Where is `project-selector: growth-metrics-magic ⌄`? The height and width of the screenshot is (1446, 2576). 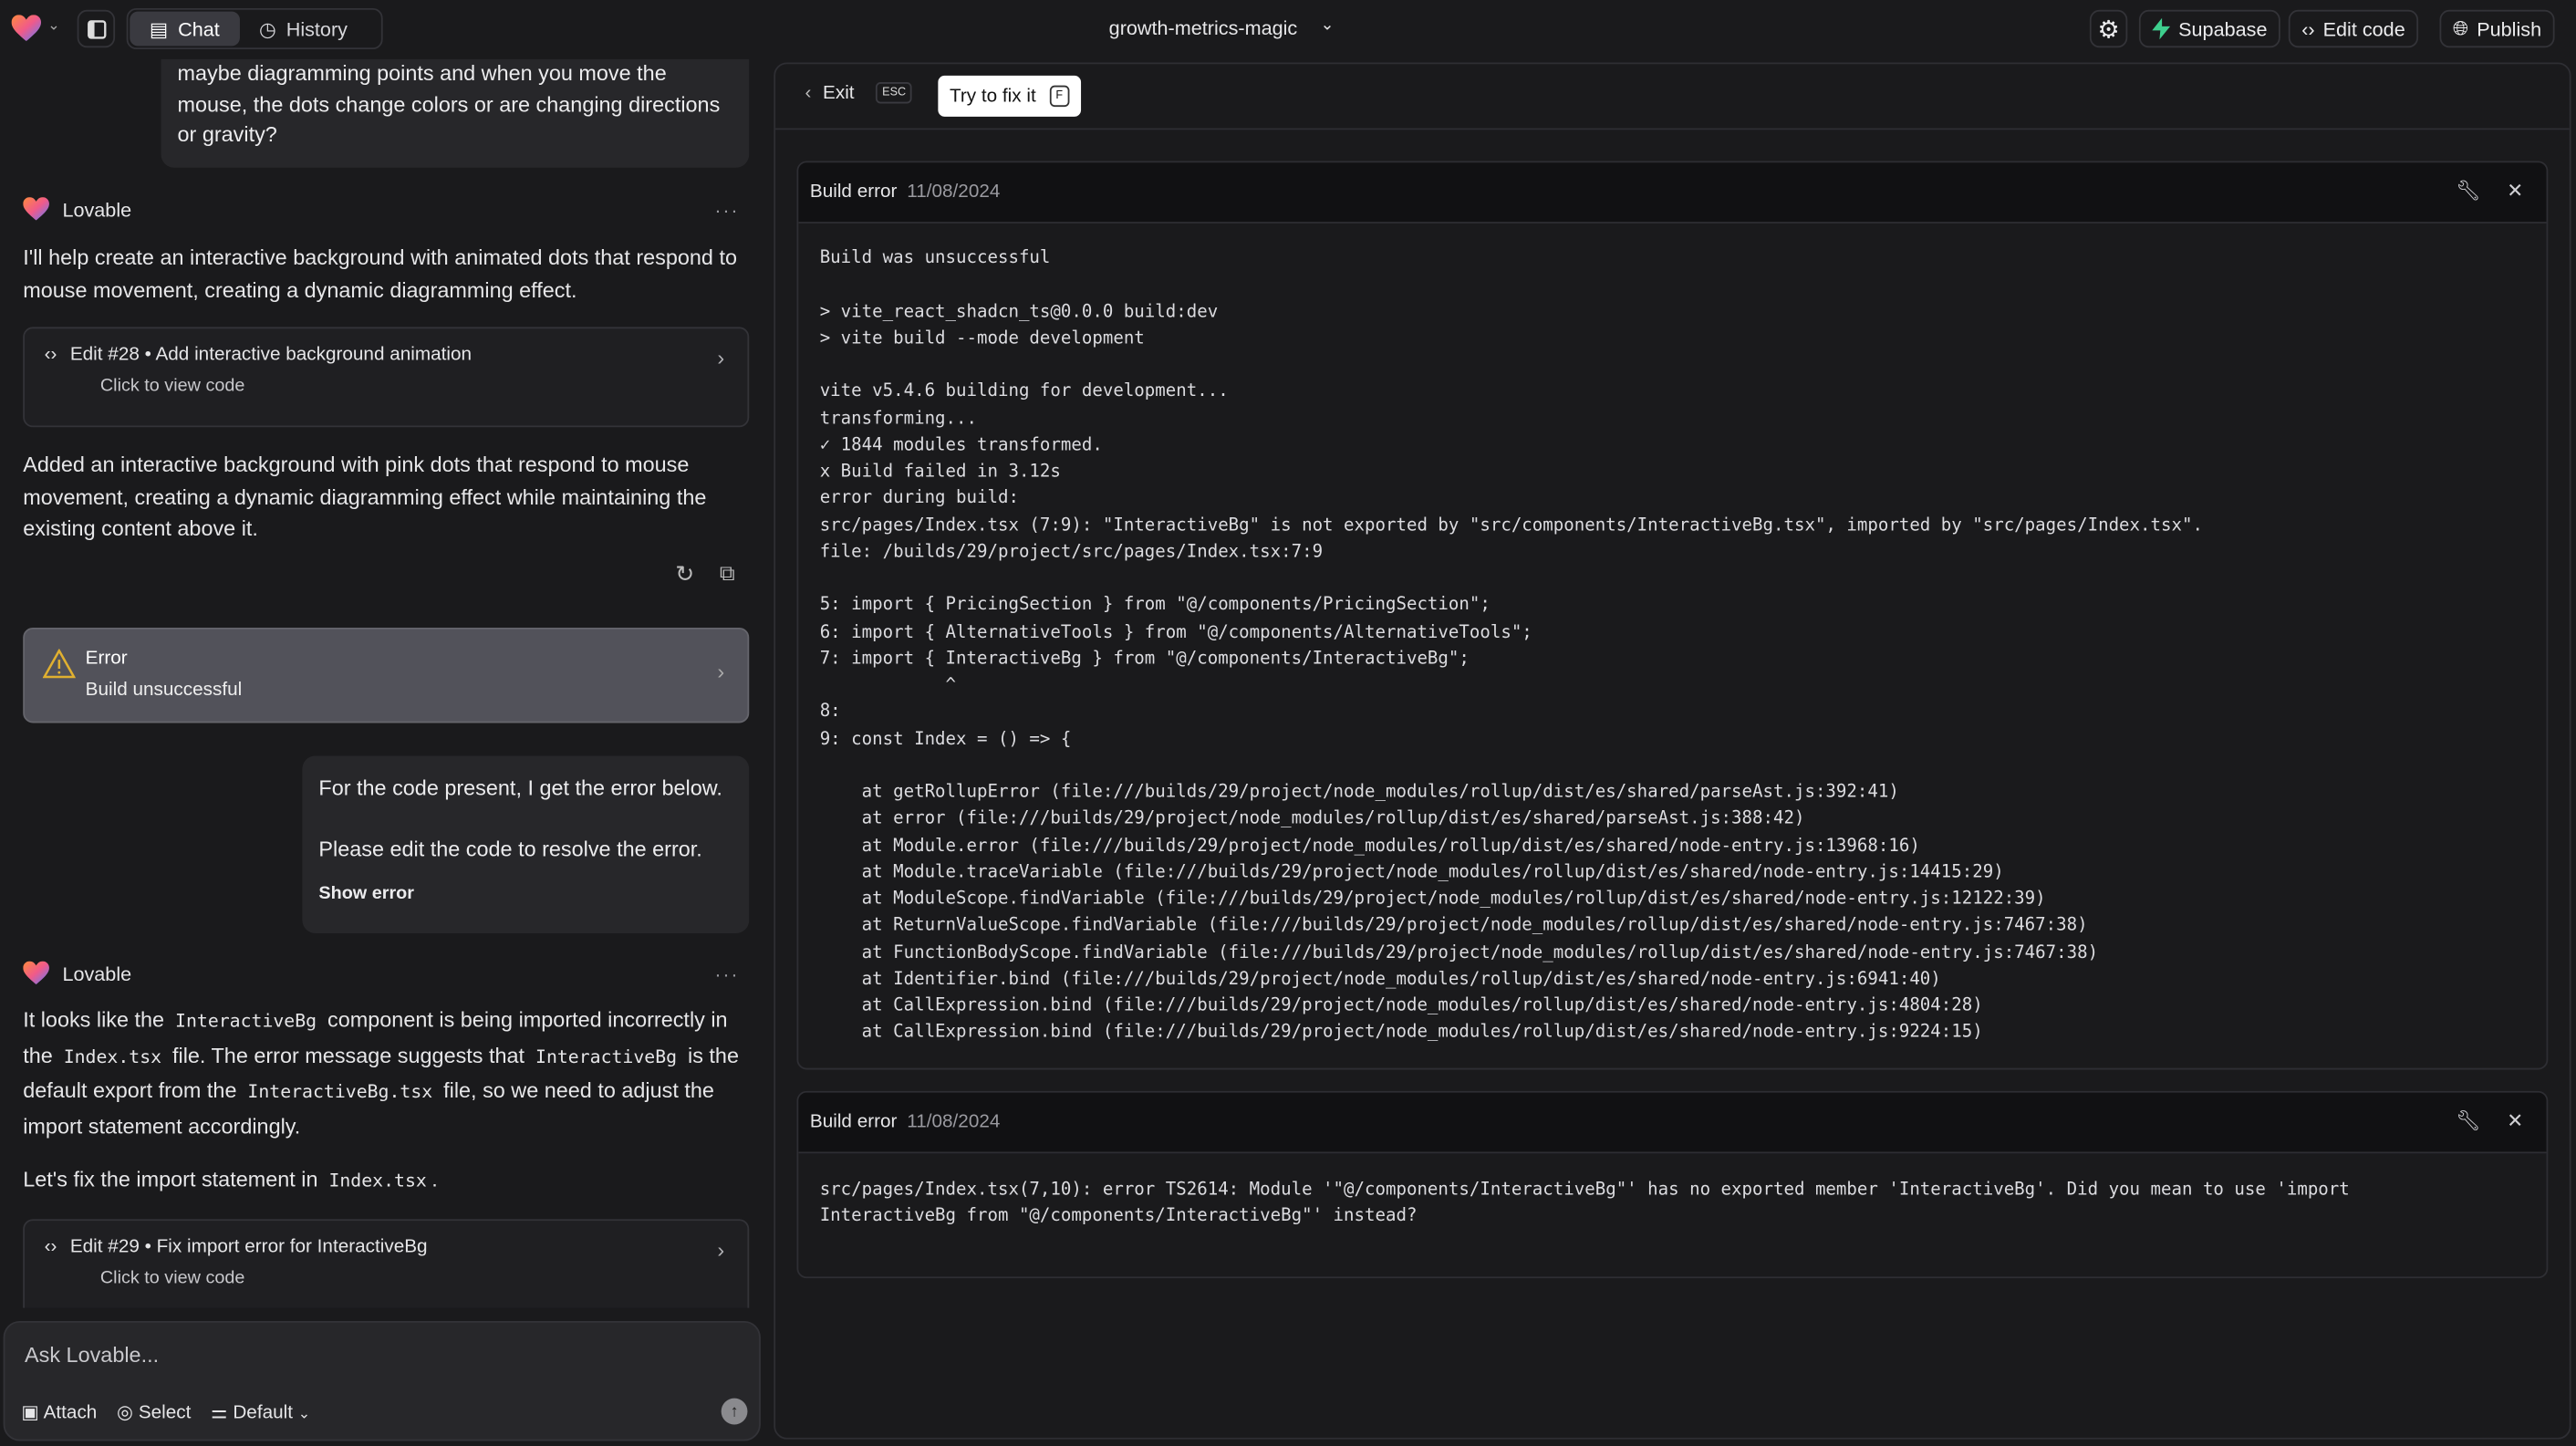 project-selector: growth-metrics-magic ⌄ is located at coordinates (1222, 28).